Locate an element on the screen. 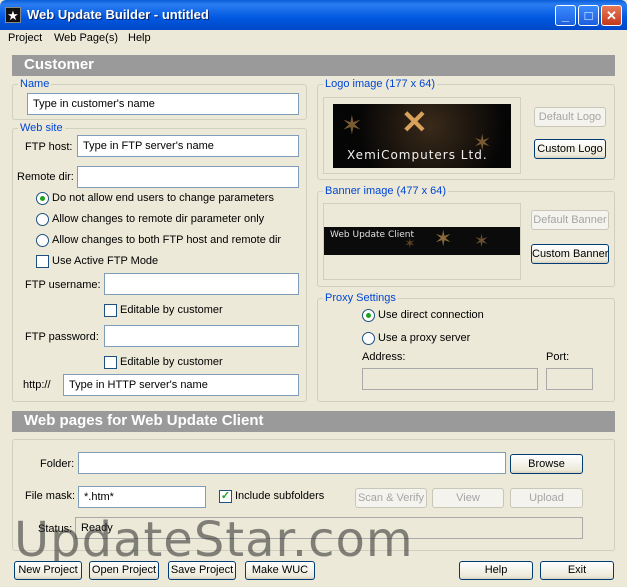 This screenshot has height=587, width=627. help-button: Help is located at coordinates (496, 570).